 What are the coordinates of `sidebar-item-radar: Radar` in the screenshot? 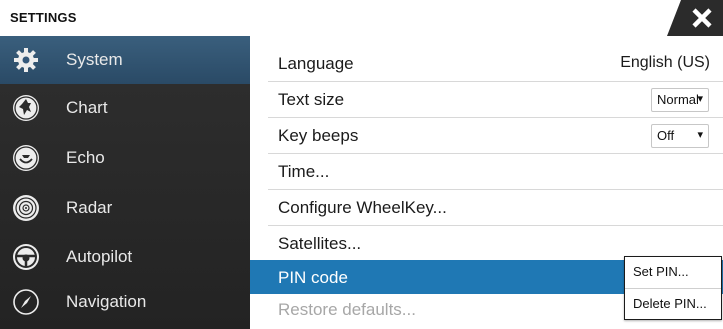 It's located at (125, 208).